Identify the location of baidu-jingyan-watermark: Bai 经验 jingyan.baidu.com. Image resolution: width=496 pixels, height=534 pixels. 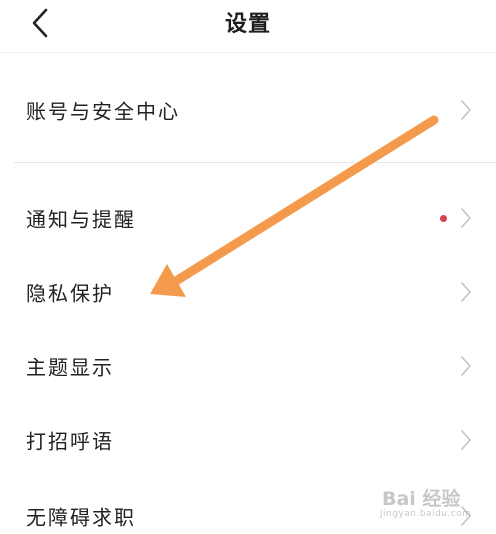
(422, 501).